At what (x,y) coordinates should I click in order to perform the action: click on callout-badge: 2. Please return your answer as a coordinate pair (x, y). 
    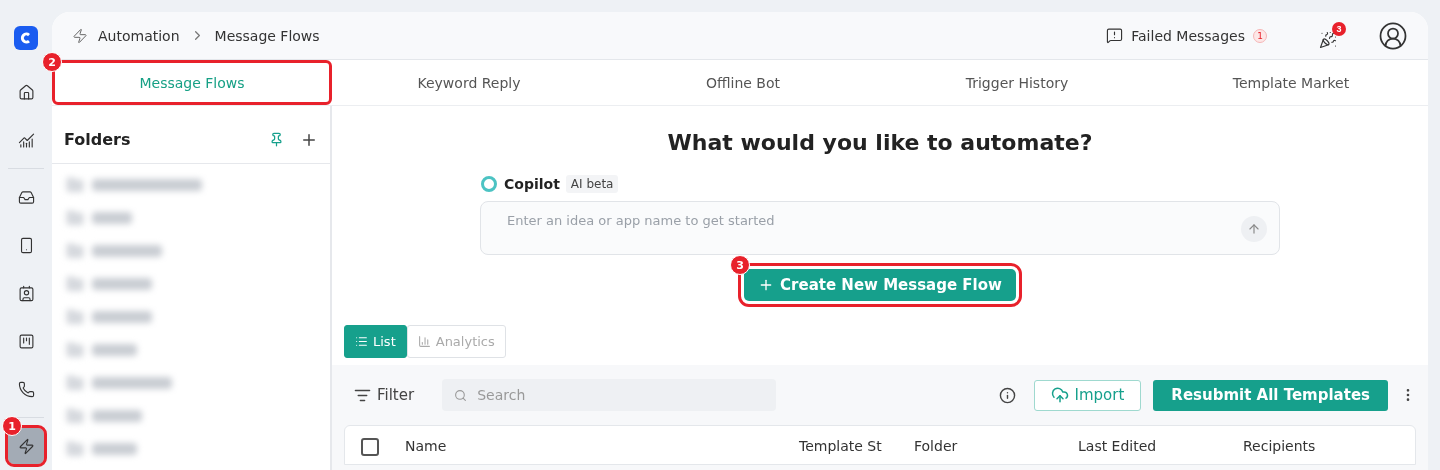
    Looking at the image, I should click on (52, 62).